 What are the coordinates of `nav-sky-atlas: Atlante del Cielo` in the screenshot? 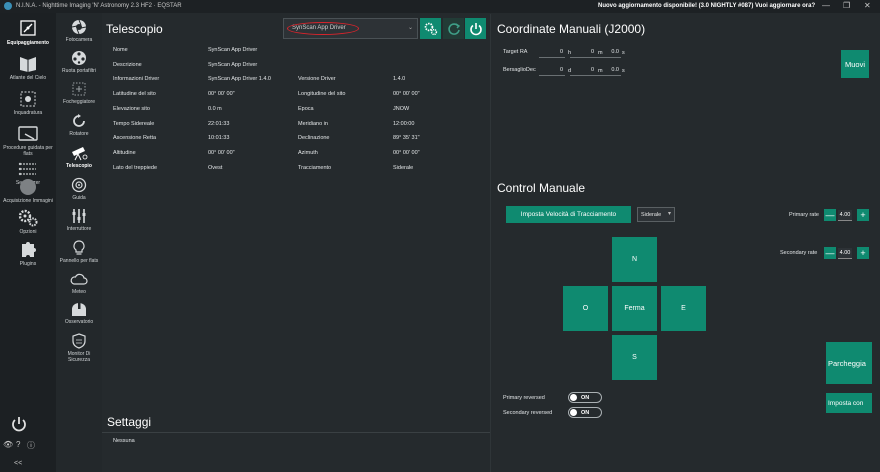 It's located at (28, 68).